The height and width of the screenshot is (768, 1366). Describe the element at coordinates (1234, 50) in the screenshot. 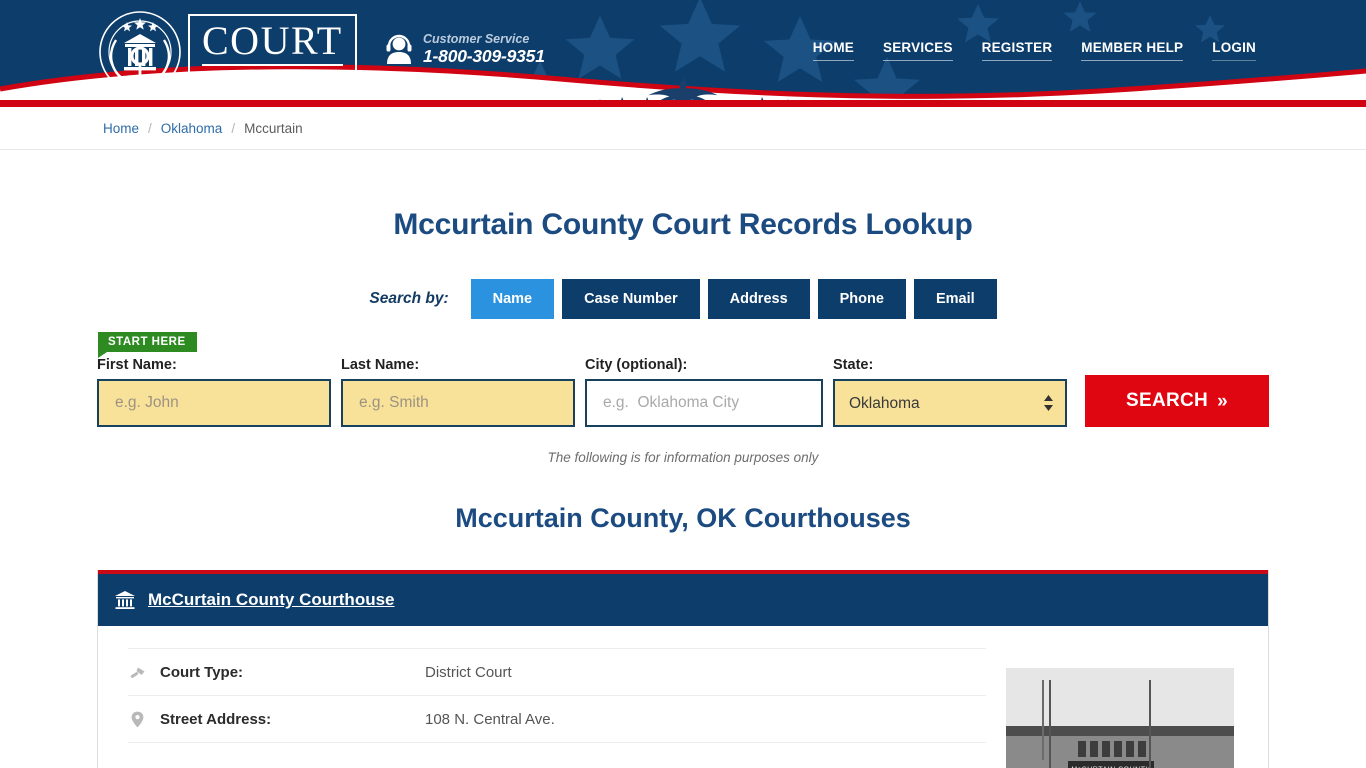

I see `nav-item-login: LOGIN` at that location.